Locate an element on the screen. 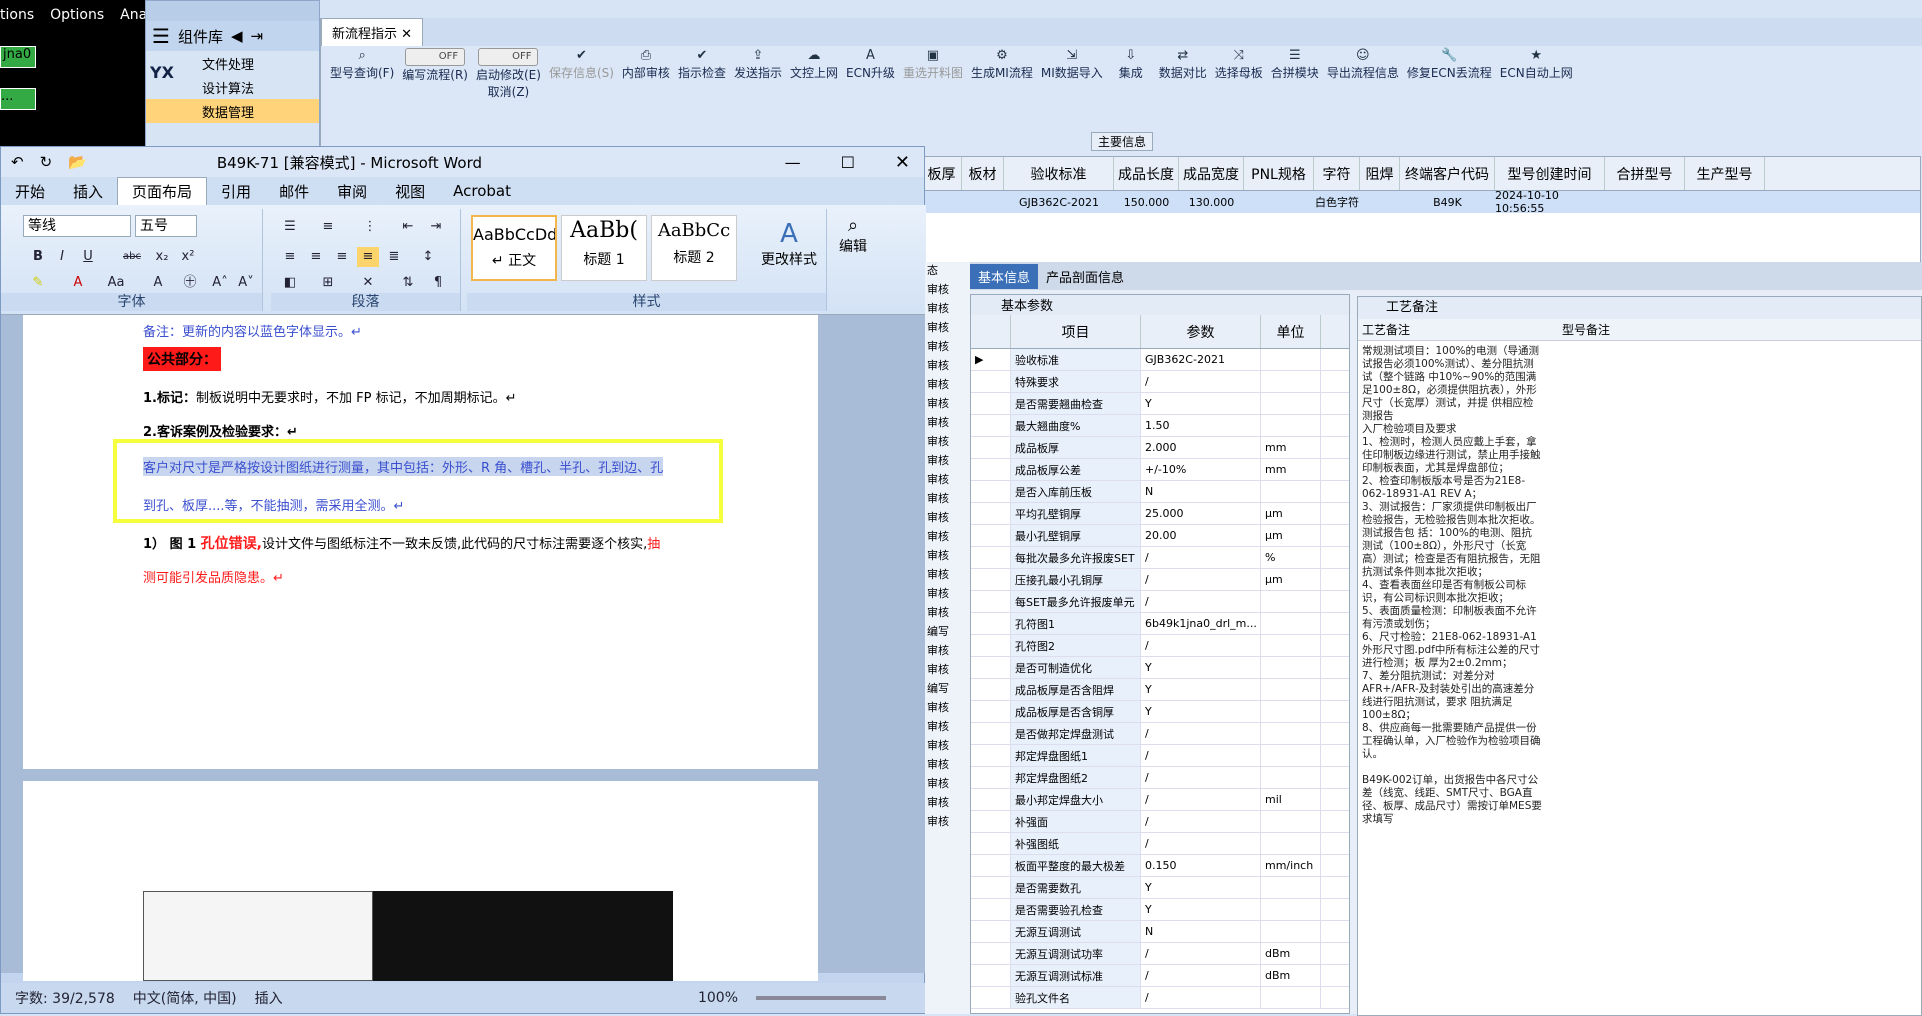  maximize-icon: ☐ is located at coordinates (848, 162).